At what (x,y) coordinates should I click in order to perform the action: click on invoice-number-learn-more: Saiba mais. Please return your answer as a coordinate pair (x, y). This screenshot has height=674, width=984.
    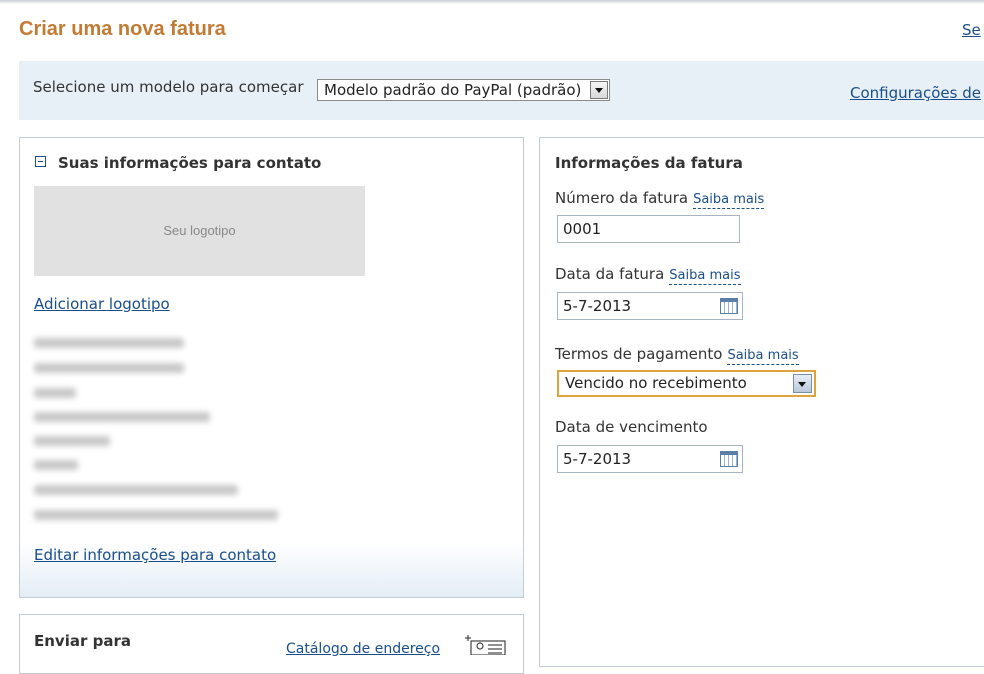
    Looking at the image, I should click on (729, 200).